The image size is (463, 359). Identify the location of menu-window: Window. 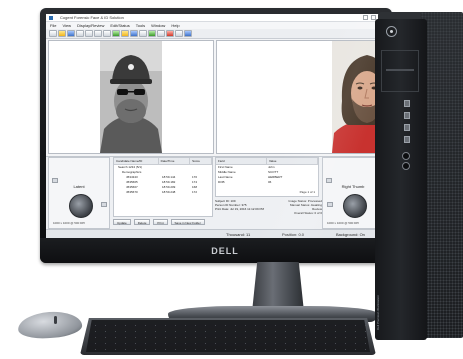
(158, 25).